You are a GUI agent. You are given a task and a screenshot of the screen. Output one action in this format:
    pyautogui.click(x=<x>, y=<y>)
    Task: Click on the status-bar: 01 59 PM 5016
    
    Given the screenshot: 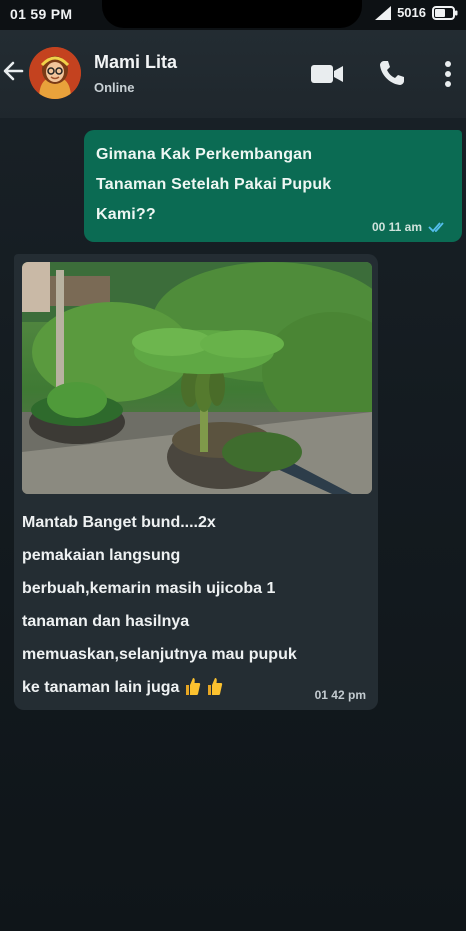 What is the action you would take?
    pyautogui.click(x=233, y=15)
    